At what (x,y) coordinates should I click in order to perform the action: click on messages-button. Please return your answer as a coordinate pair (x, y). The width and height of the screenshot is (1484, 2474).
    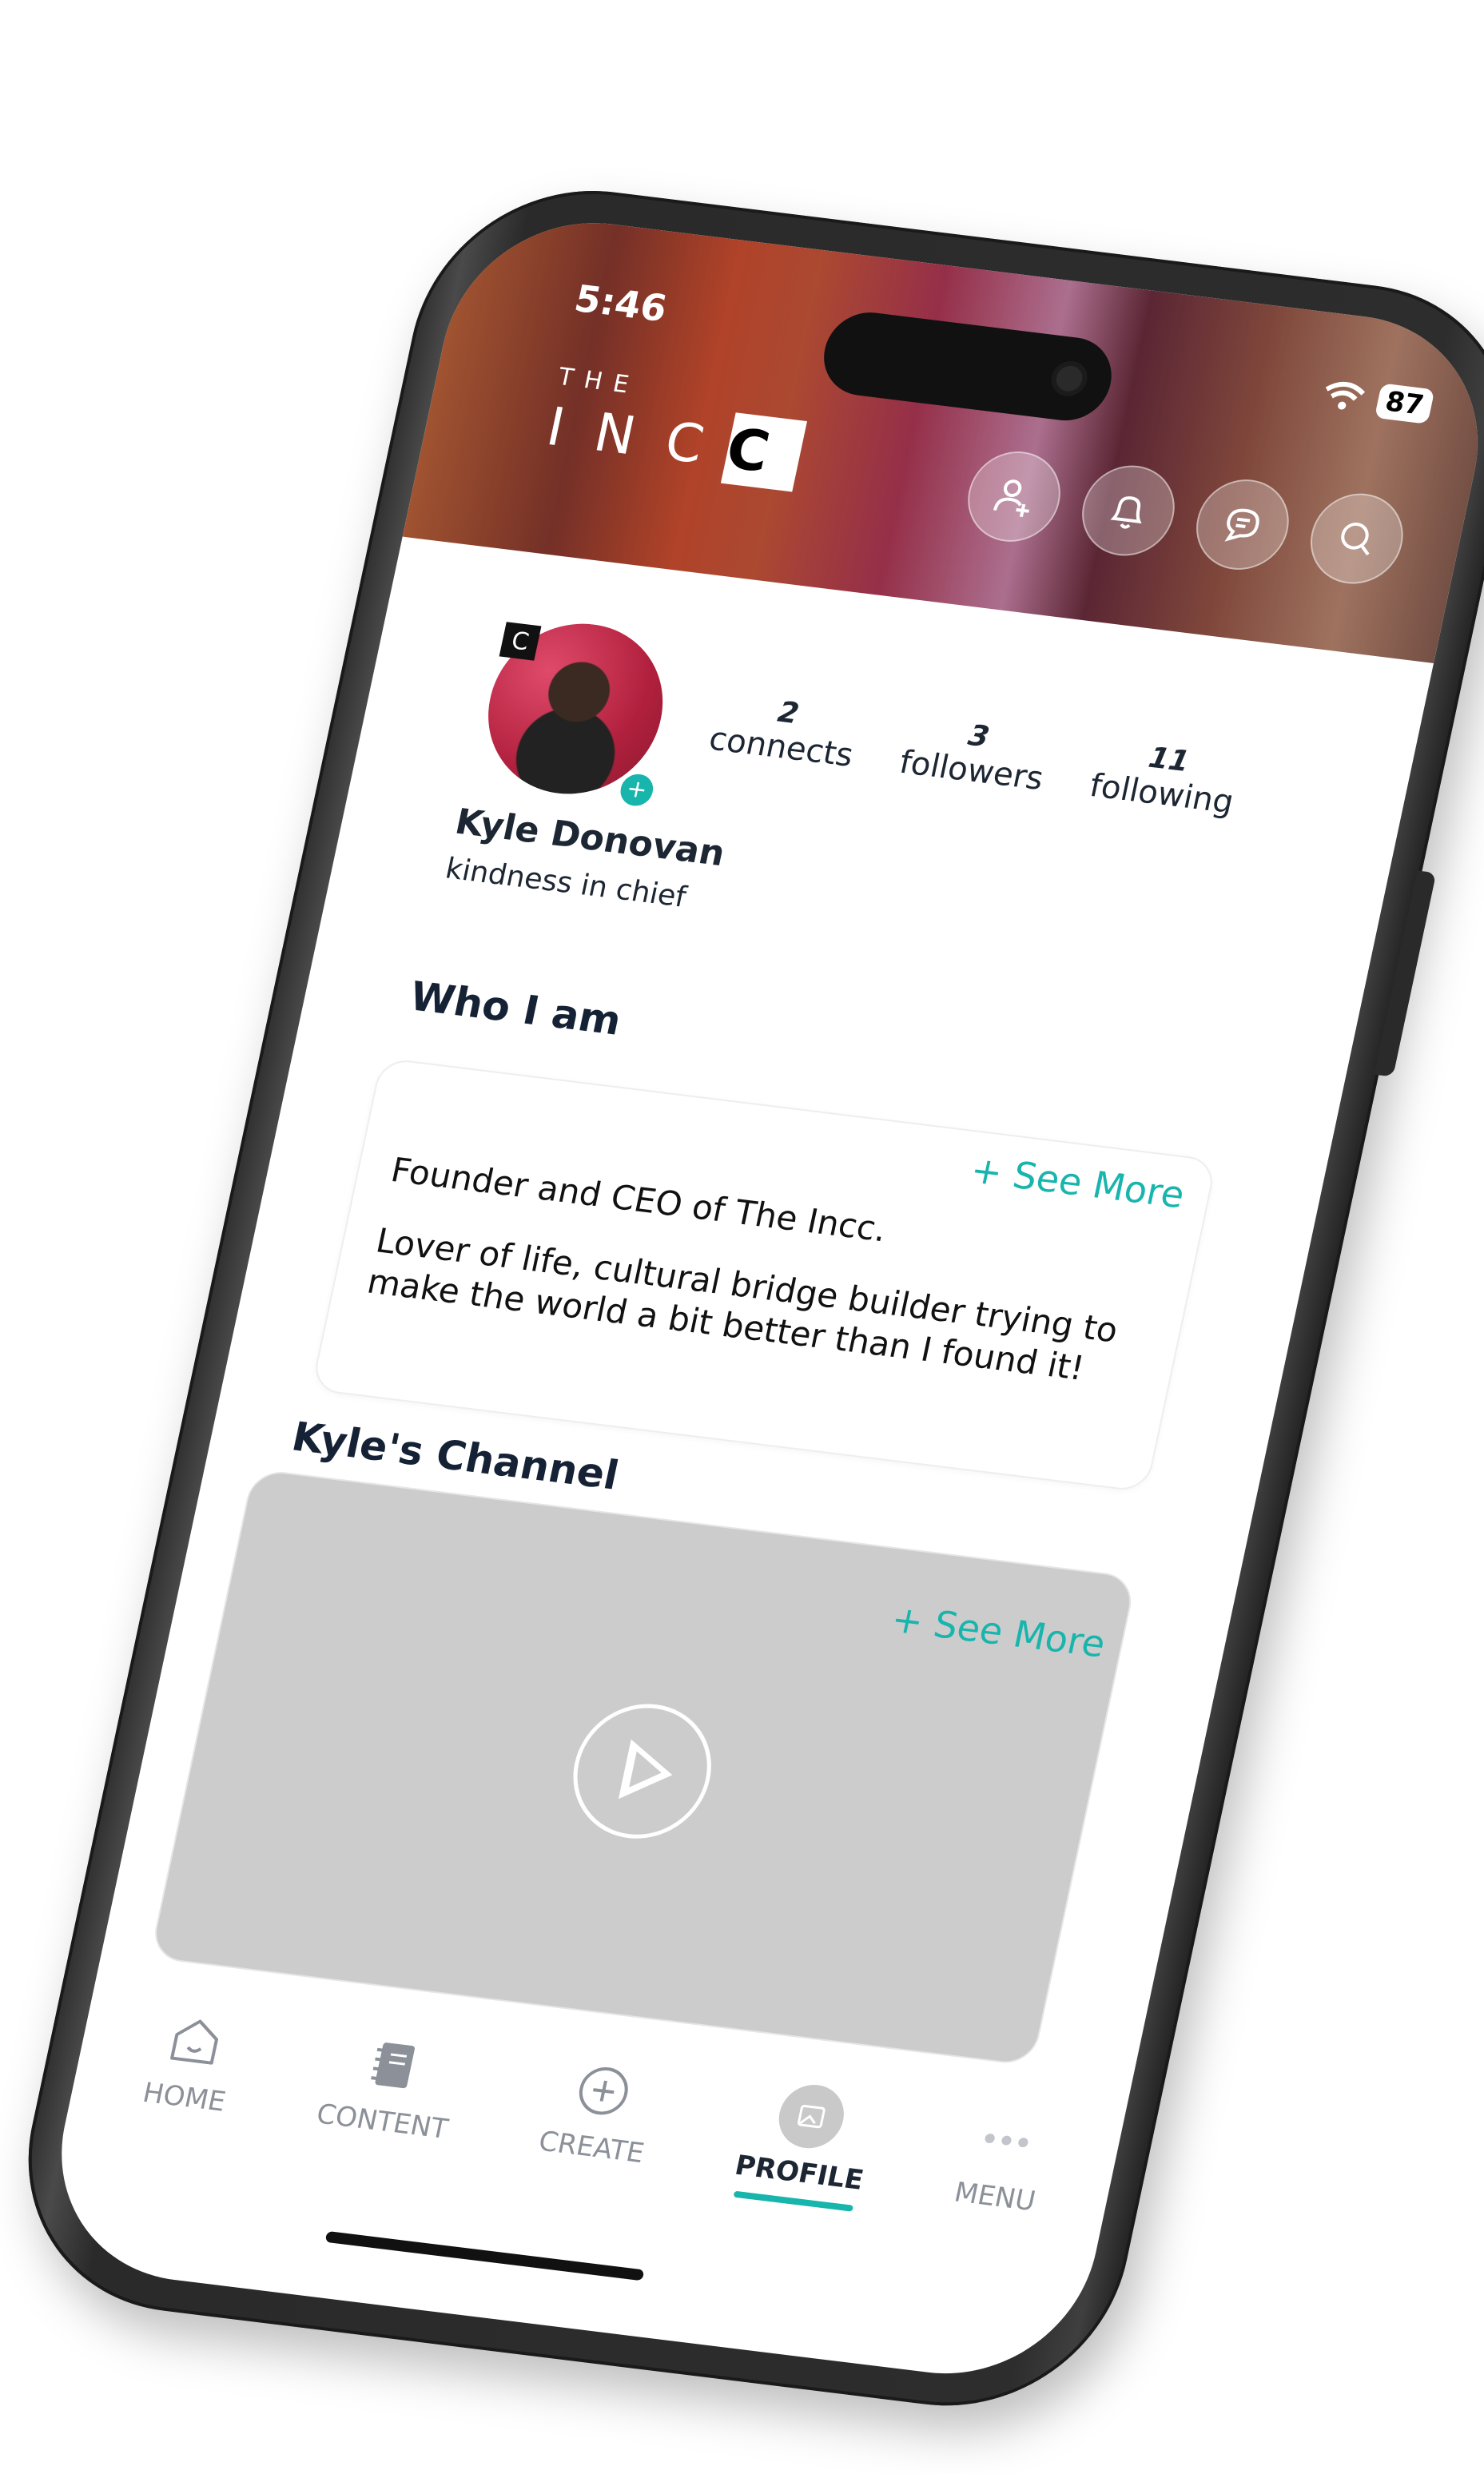
    Looking at the image, I should click on (1243, 524).